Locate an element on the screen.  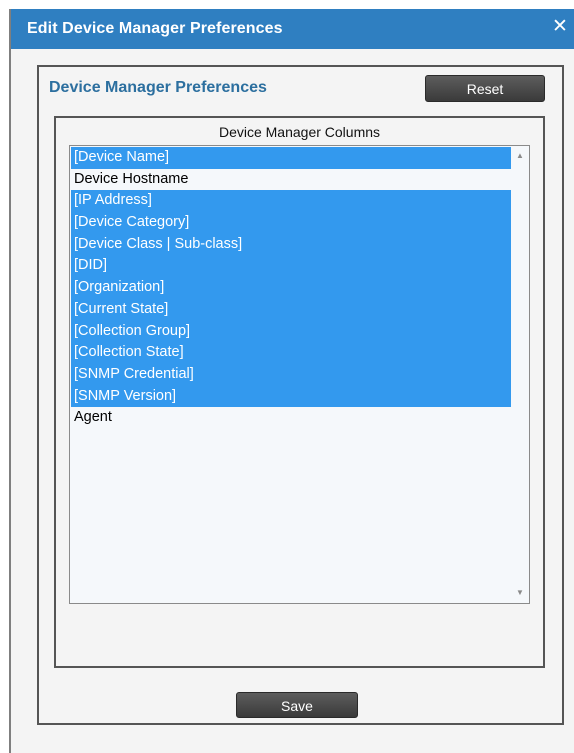
dialog-titlebar: Edit Device Manager Preferences ✕ is located at coordinates (292, 29).